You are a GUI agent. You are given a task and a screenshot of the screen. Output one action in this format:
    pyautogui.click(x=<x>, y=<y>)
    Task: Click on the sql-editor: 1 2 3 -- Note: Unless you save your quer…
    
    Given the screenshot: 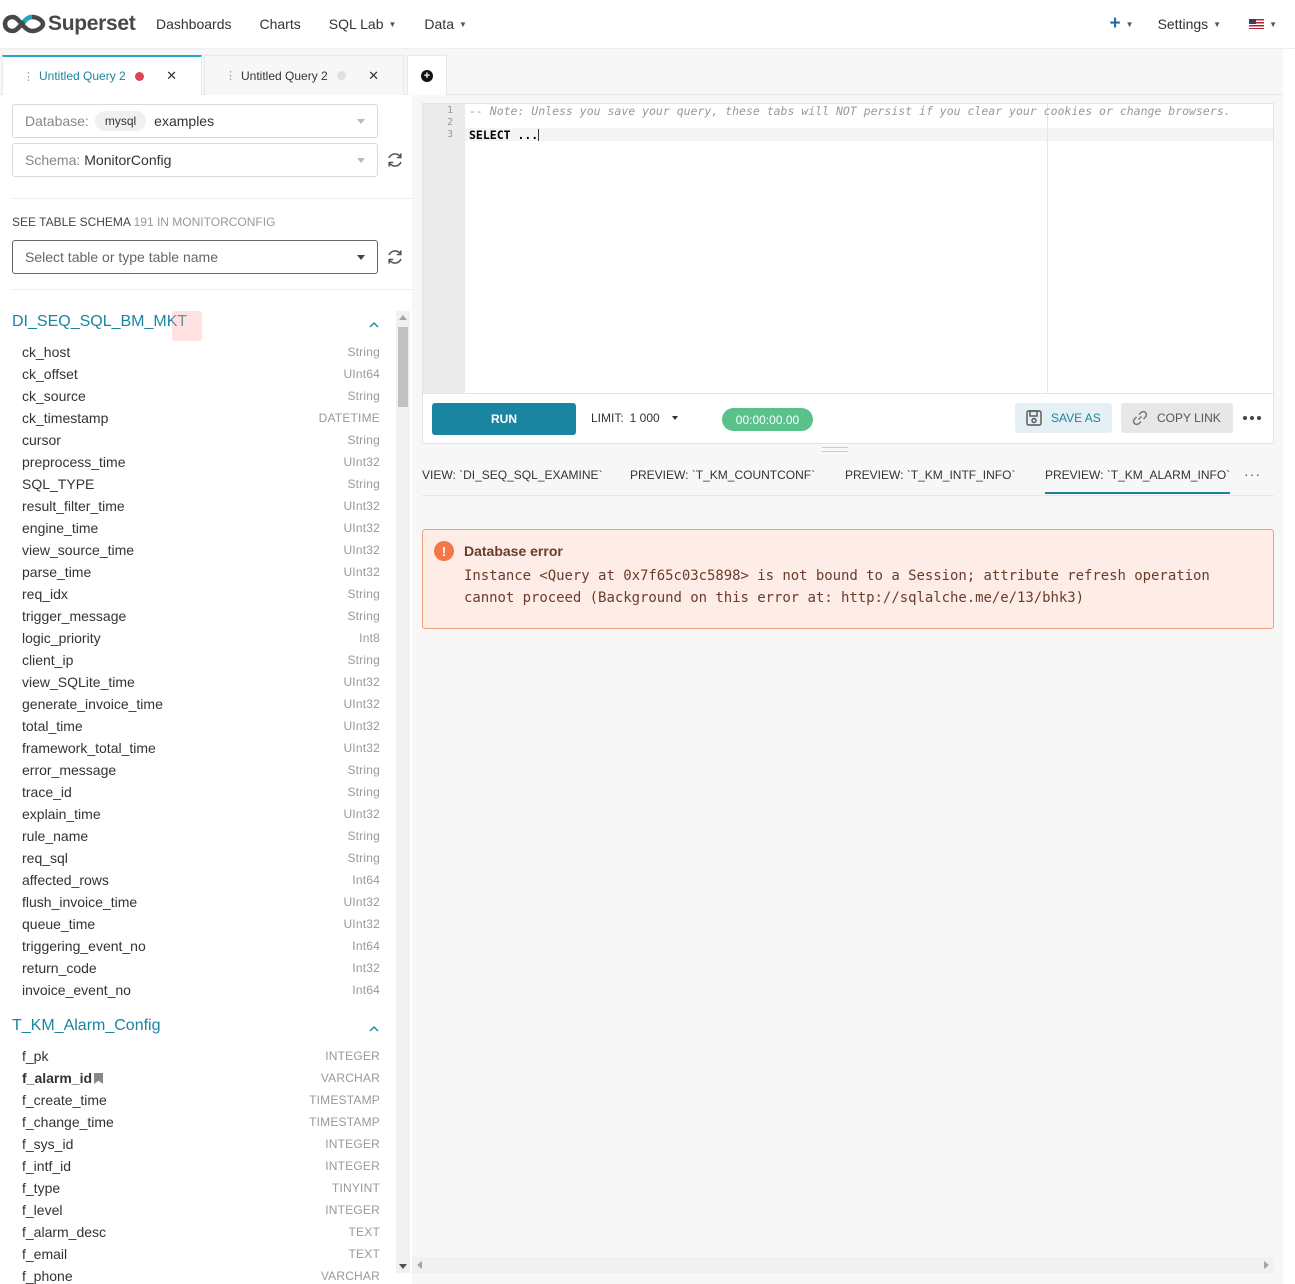 What is the action you would take?
    pyautogui.click(x=848, y=248)
    